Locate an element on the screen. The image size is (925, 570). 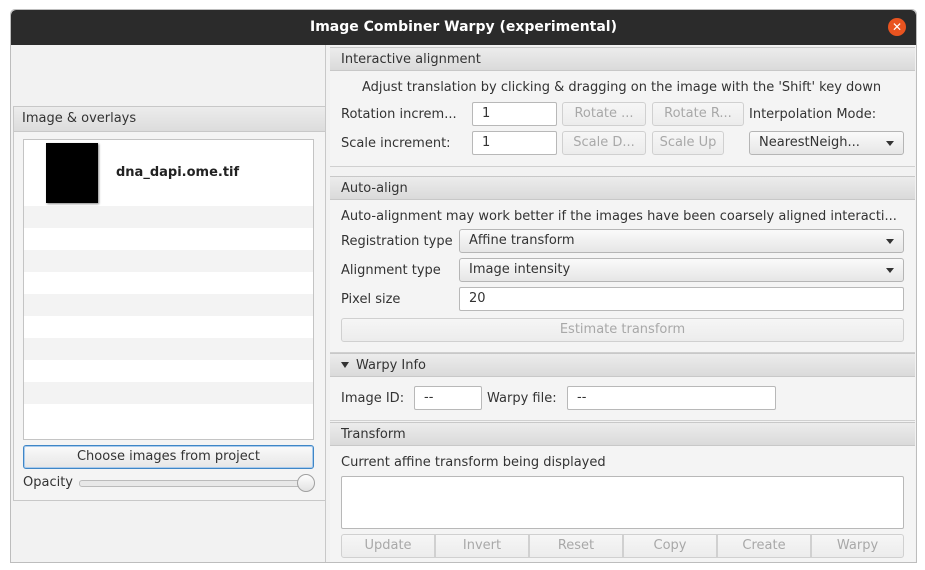
warpy-info-body: Image ID: -- Warpy file: -- is located at coordinates (622, 399).